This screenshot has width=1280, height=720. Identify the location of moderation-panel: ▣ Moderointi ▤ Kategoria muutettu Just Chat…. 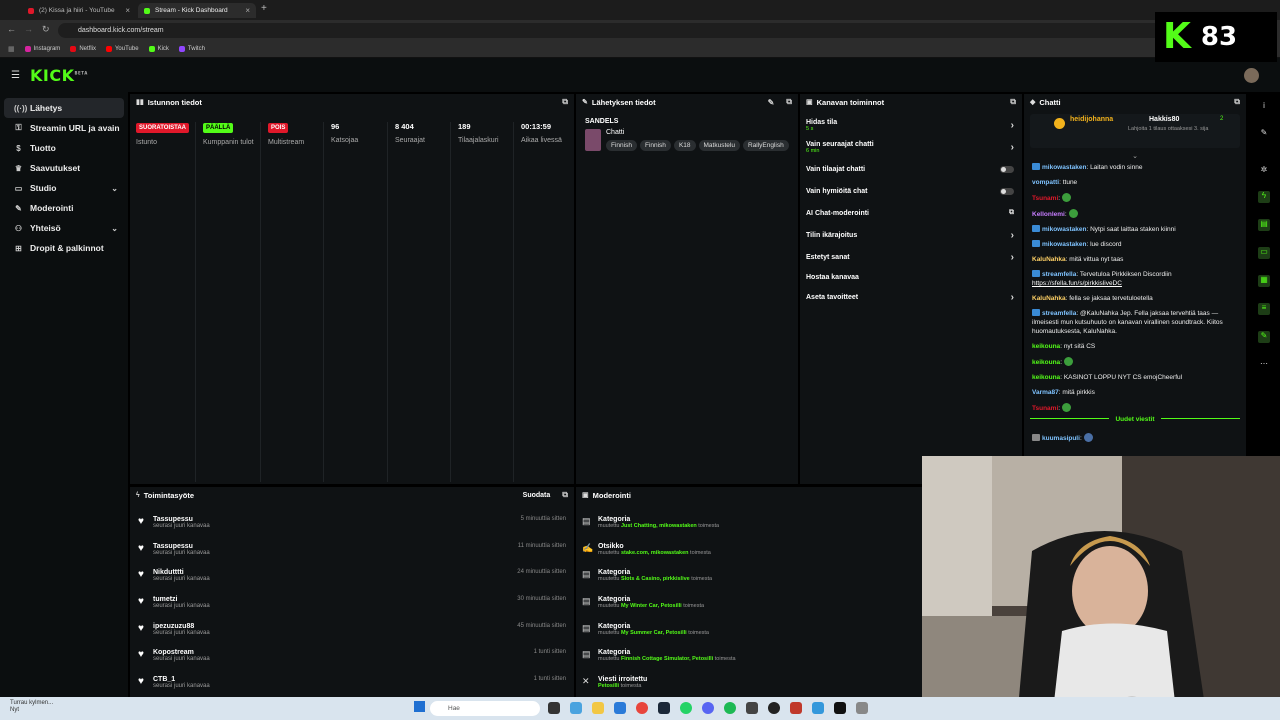
(749, 592).